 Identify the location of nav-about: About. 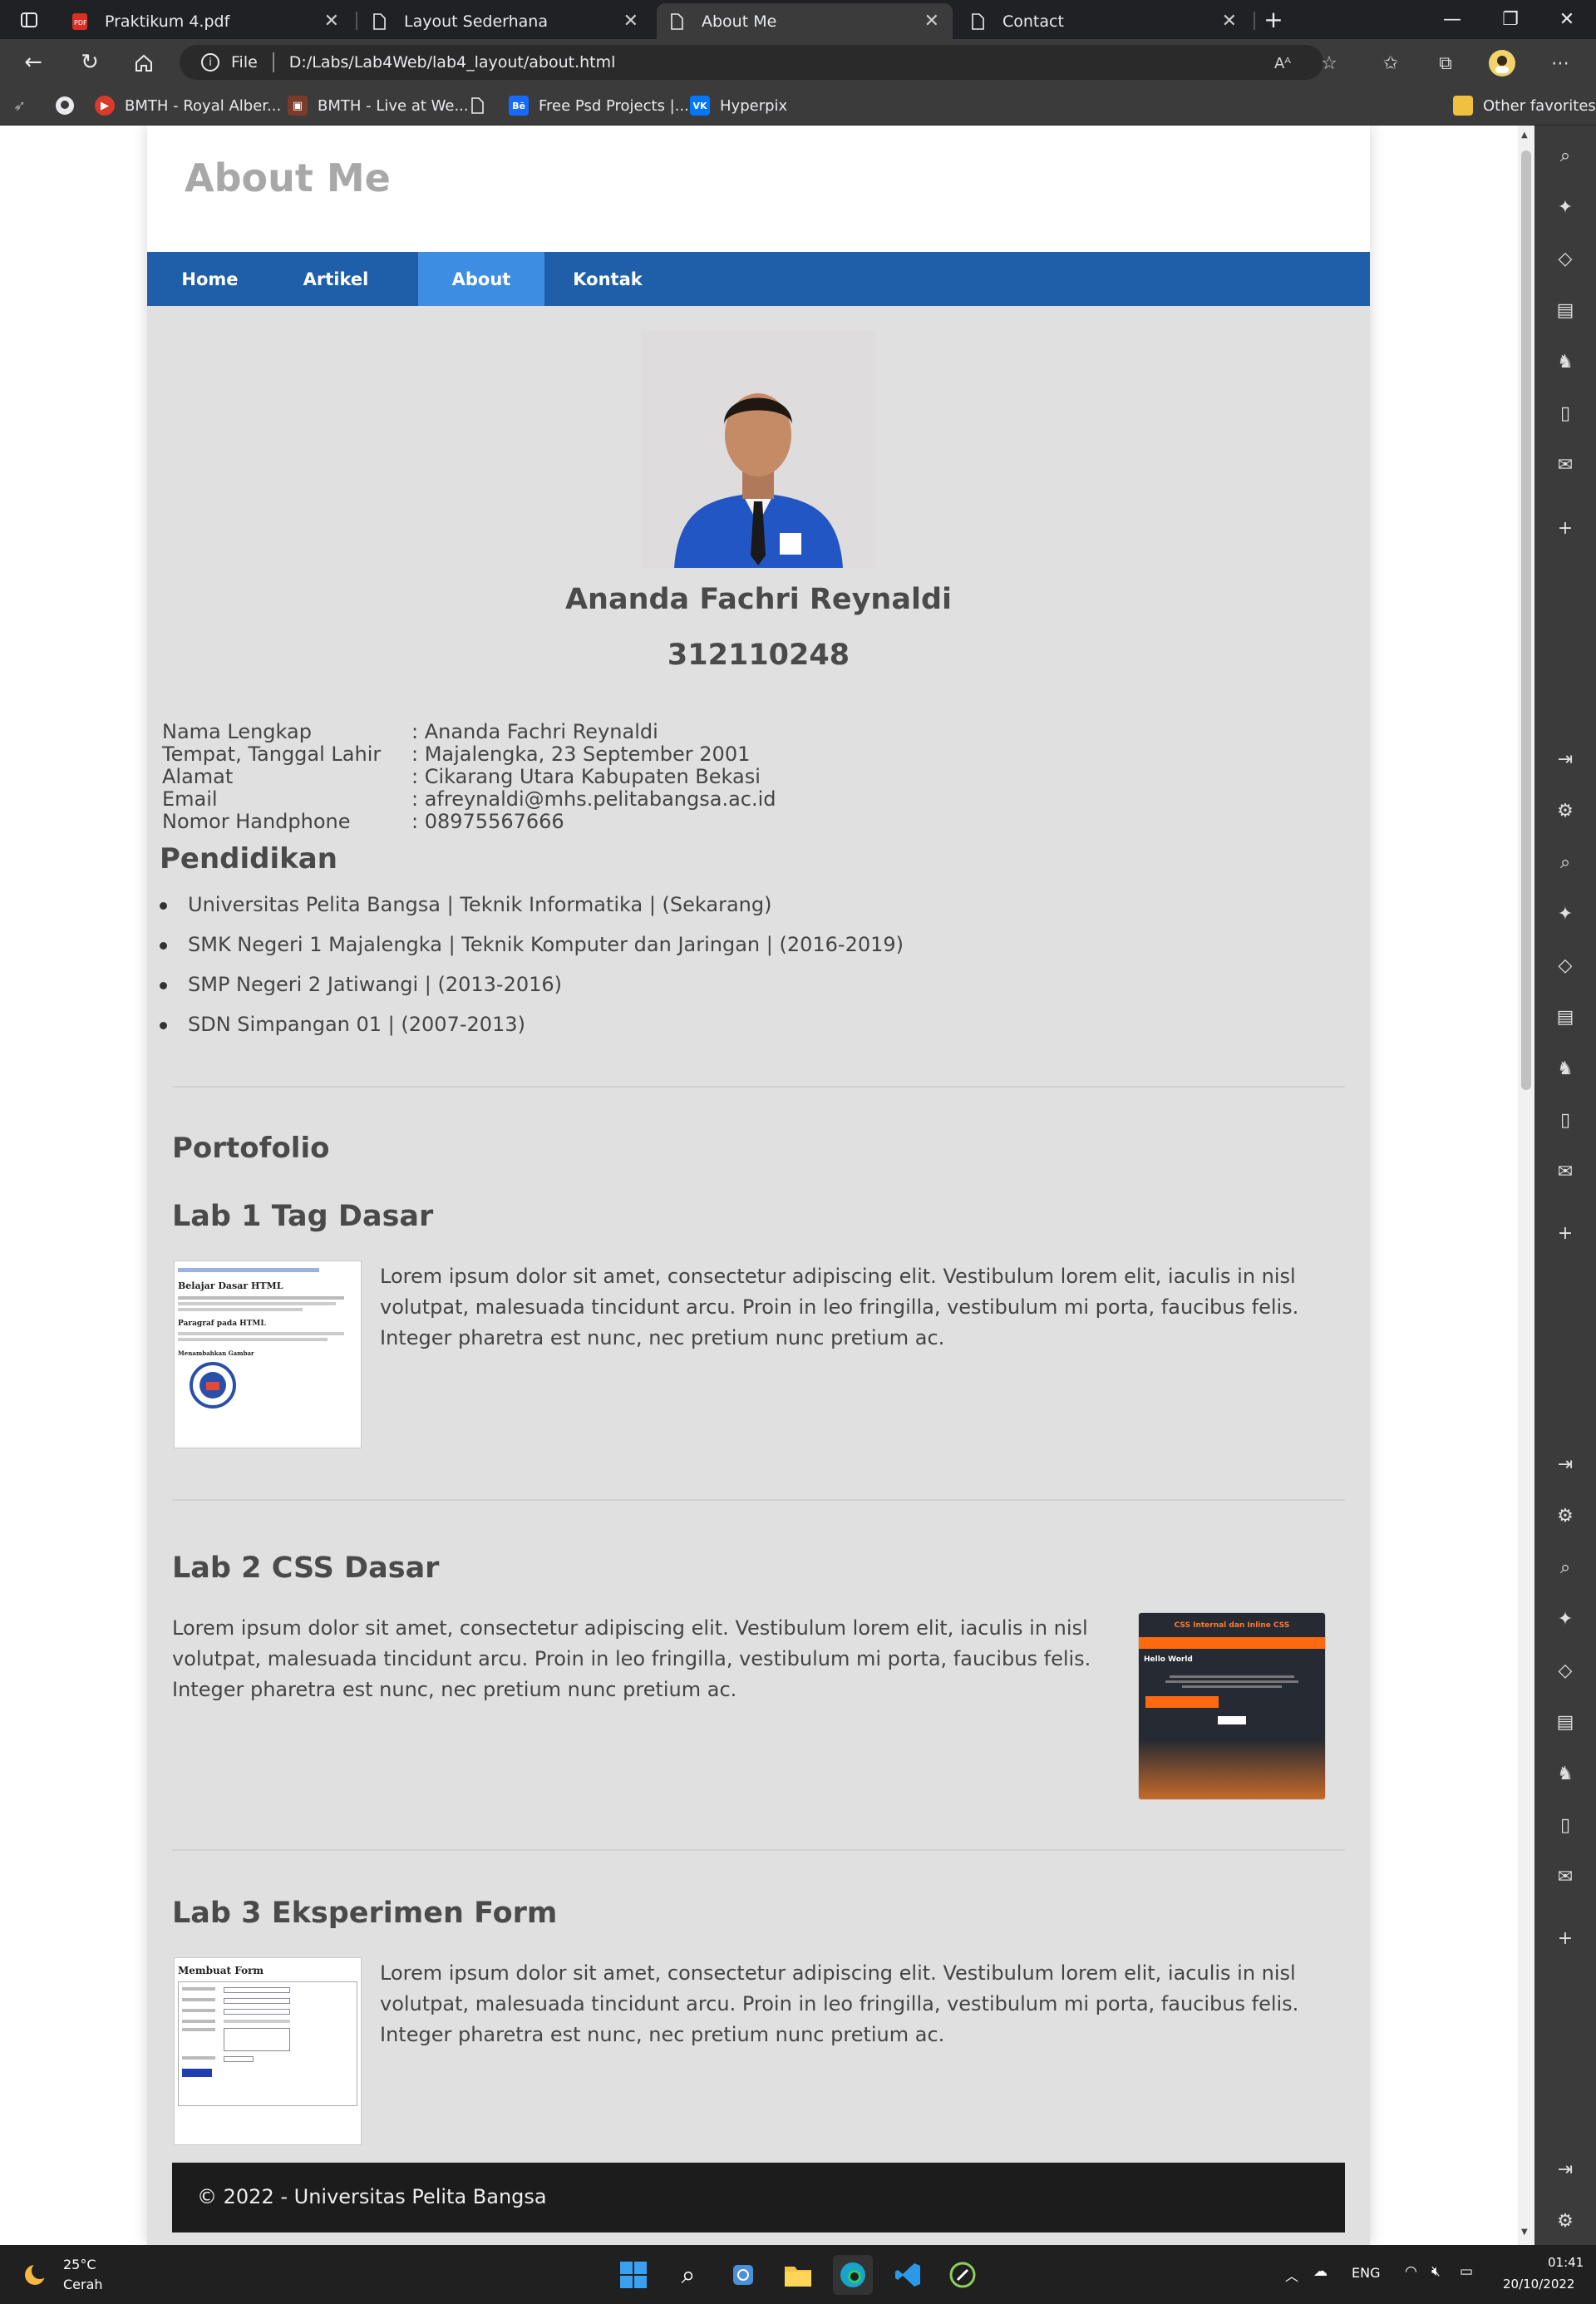
(481, 279).